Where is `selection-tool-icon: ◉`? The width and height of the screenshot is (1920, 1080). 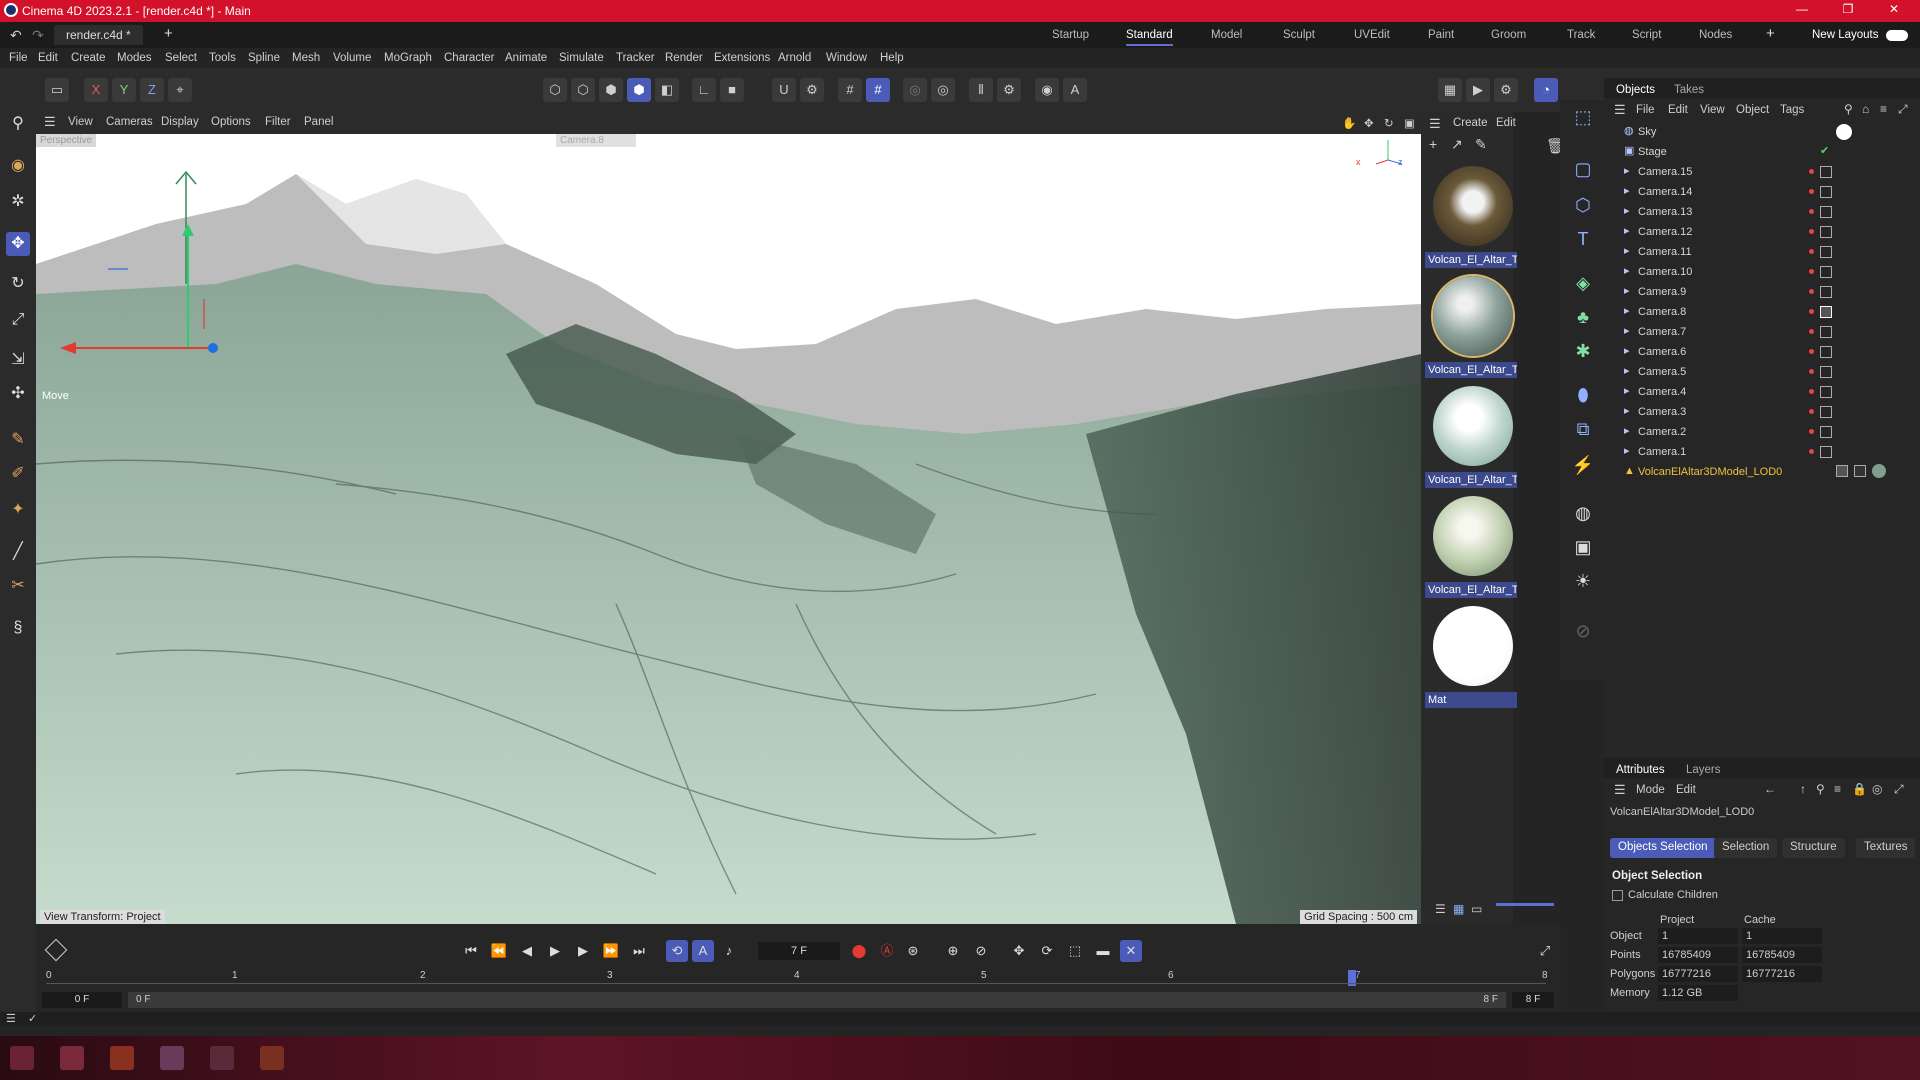
selection-tool-icon: ◉ is located at coordinates (18, 166).